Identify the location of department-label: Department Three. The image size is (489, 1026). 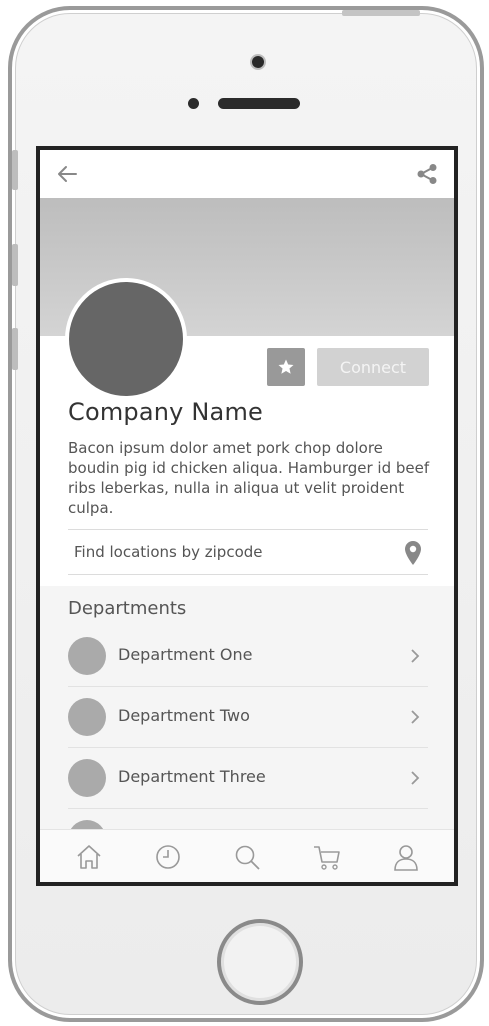
(192, 776).